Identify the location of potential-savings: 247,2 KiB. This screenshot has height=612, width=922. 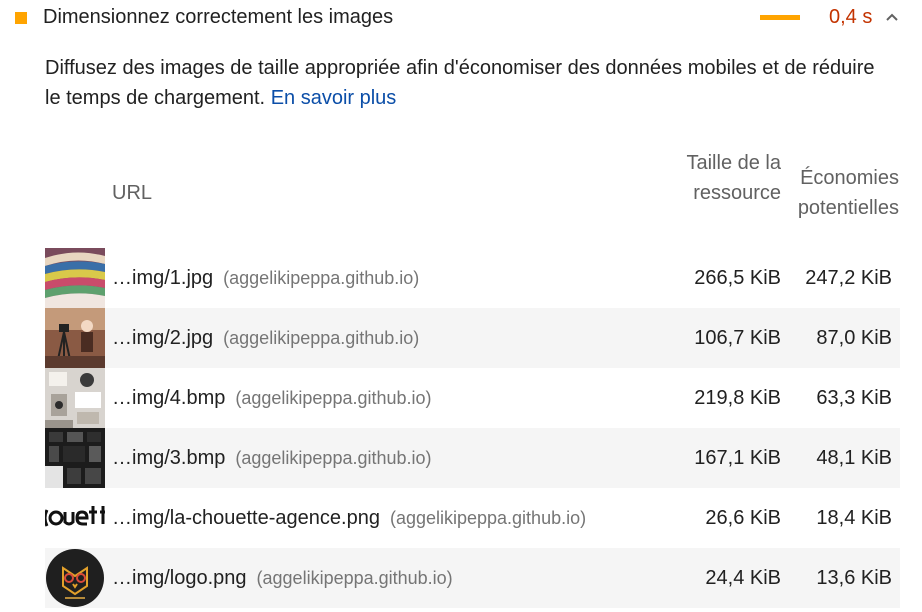
(848, 278).